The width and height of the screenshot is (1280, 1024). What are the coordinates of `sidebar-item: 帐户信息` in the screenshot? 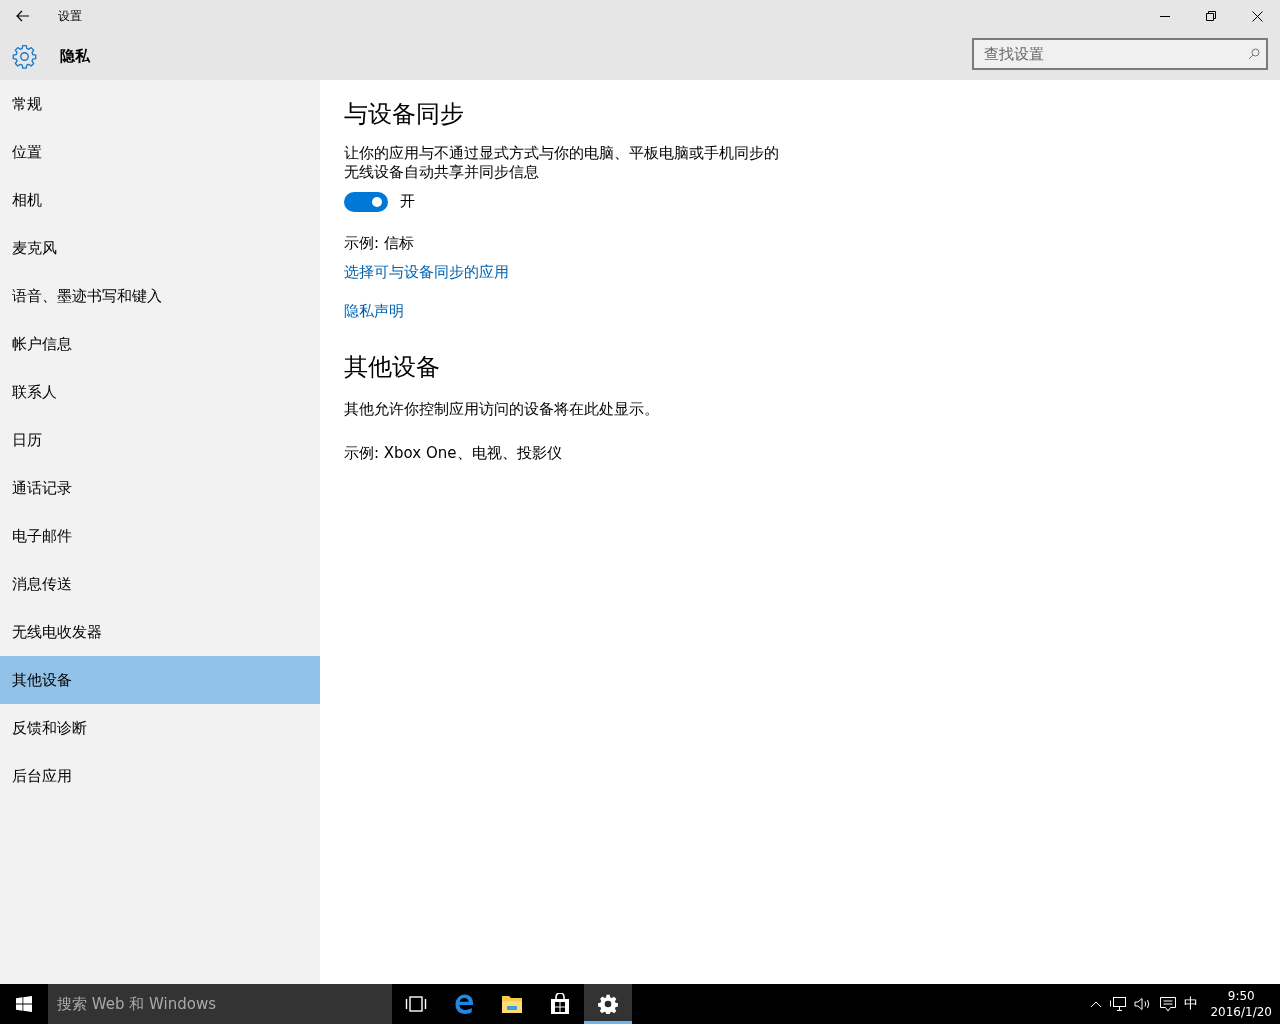 It's located at (160, 344).